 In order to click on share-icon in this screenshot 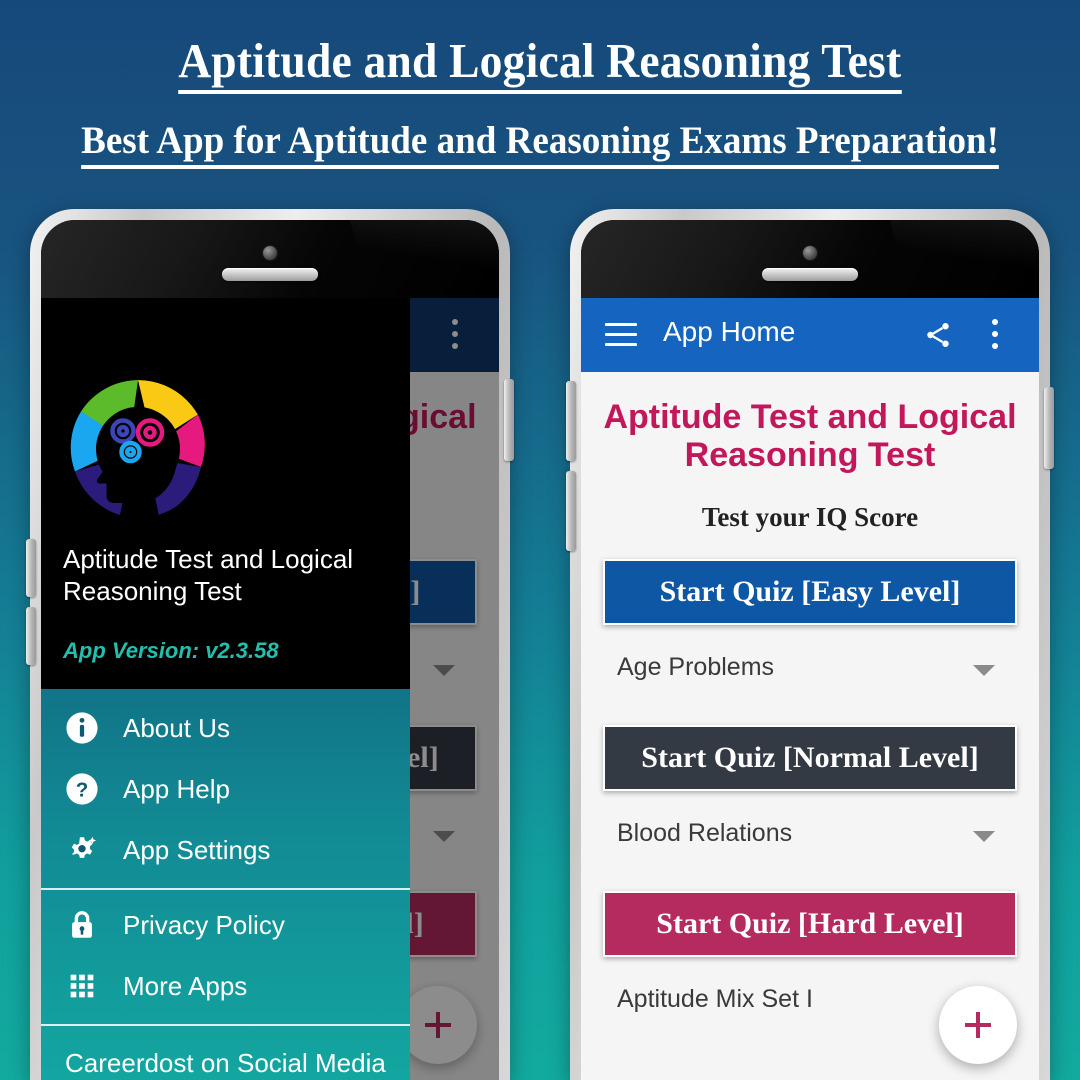, I will do `click(938, 335)`.